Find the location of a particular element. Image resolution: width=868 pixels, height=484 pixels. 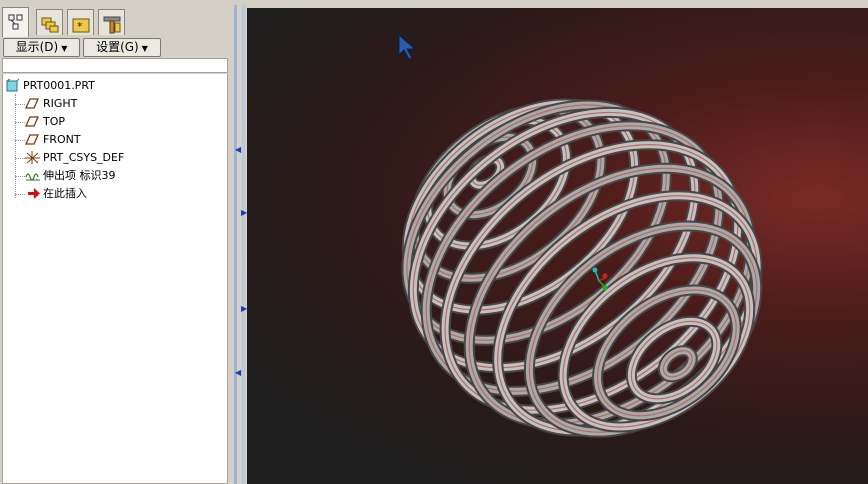

tree-item-right: RIGHT is located at coordinates (103, 104).